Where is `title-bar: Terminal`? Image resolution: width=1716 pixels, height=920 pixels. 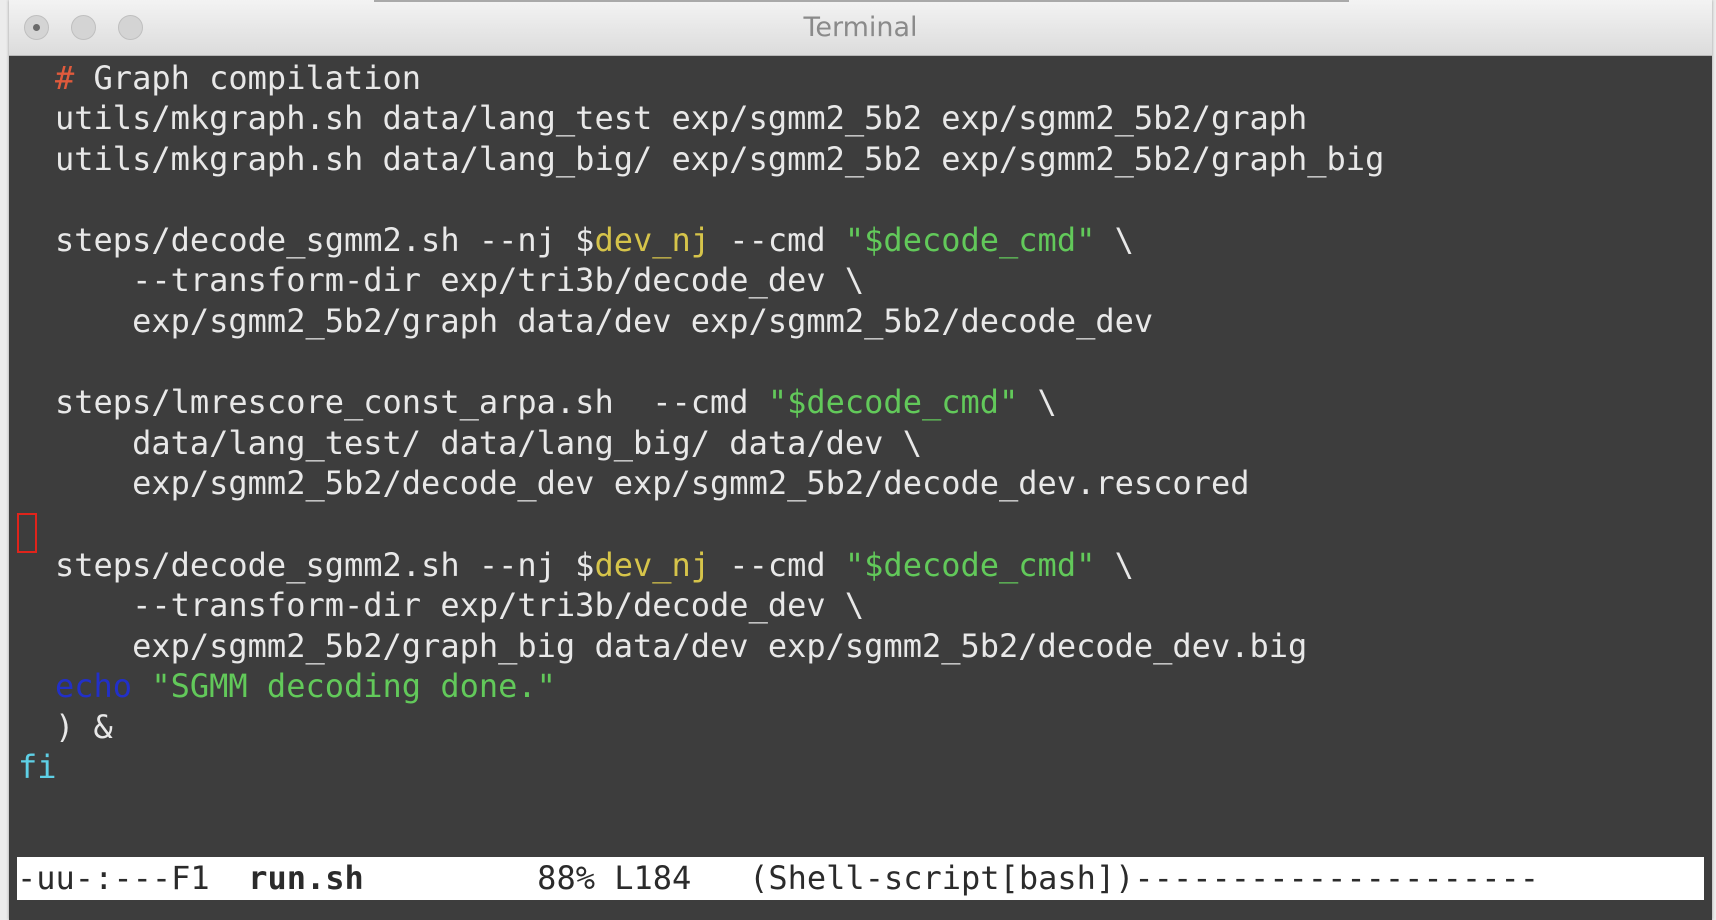
title-bar: Terminal is located at coordinates (860, 28).